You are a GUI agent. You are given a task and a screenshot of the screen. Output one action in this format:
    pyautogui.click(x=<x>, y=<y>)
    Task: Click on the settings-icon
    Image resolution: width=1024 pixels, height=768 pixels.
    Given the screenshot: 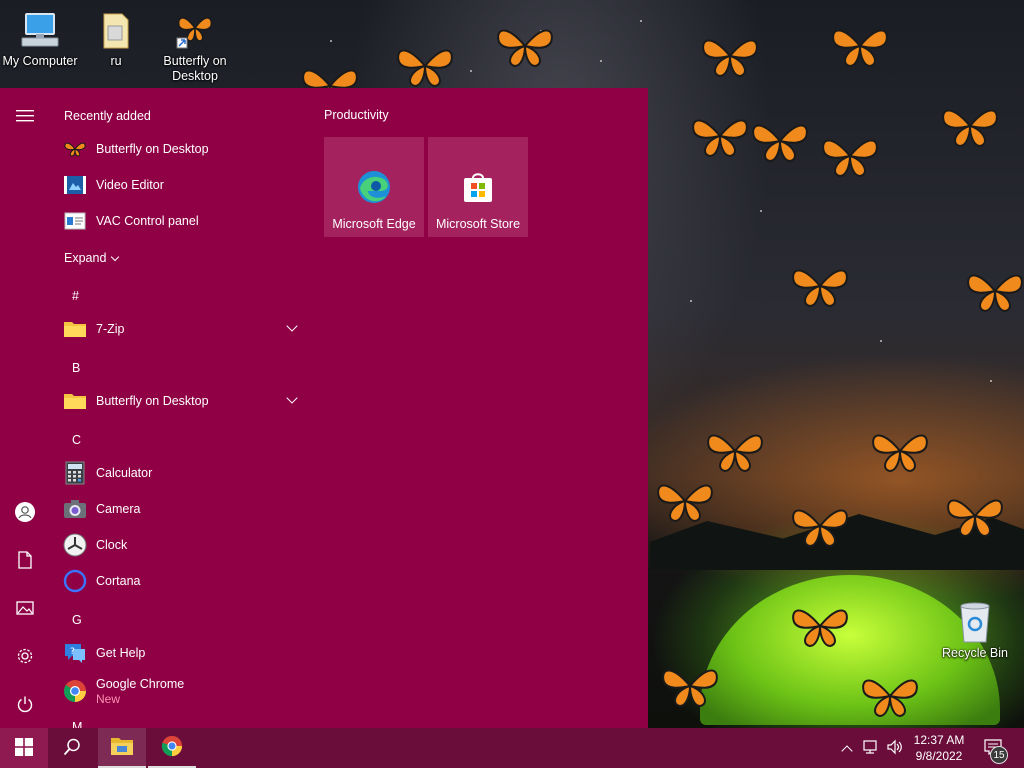 What is the action you would take?
    pyautogui.click(x=25, y=656)
    